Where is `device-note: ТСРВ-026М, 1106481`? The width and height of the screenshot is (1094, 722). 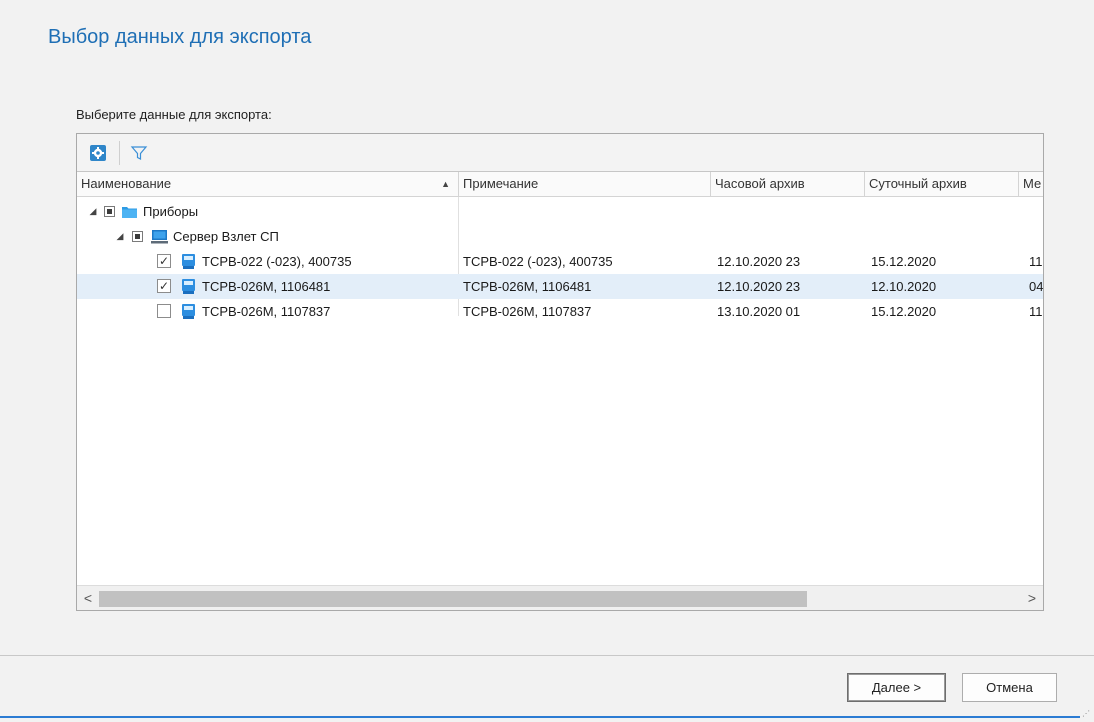
device-note: ТСРВ-026М, 1106481 is located at coordinates (527, 286).